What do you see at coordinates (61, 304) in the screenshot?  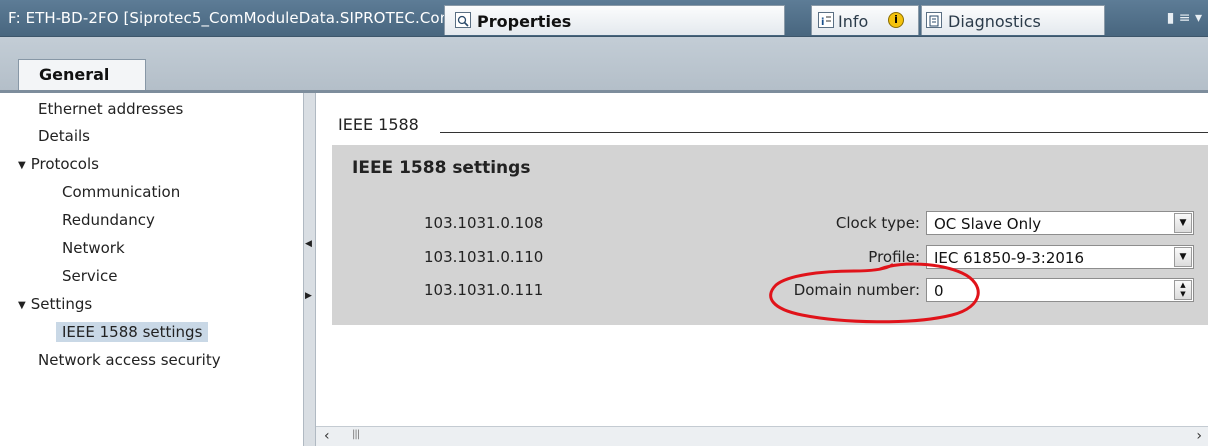 I see `nav-item-label: Settings` at bounding box center [61, 304].